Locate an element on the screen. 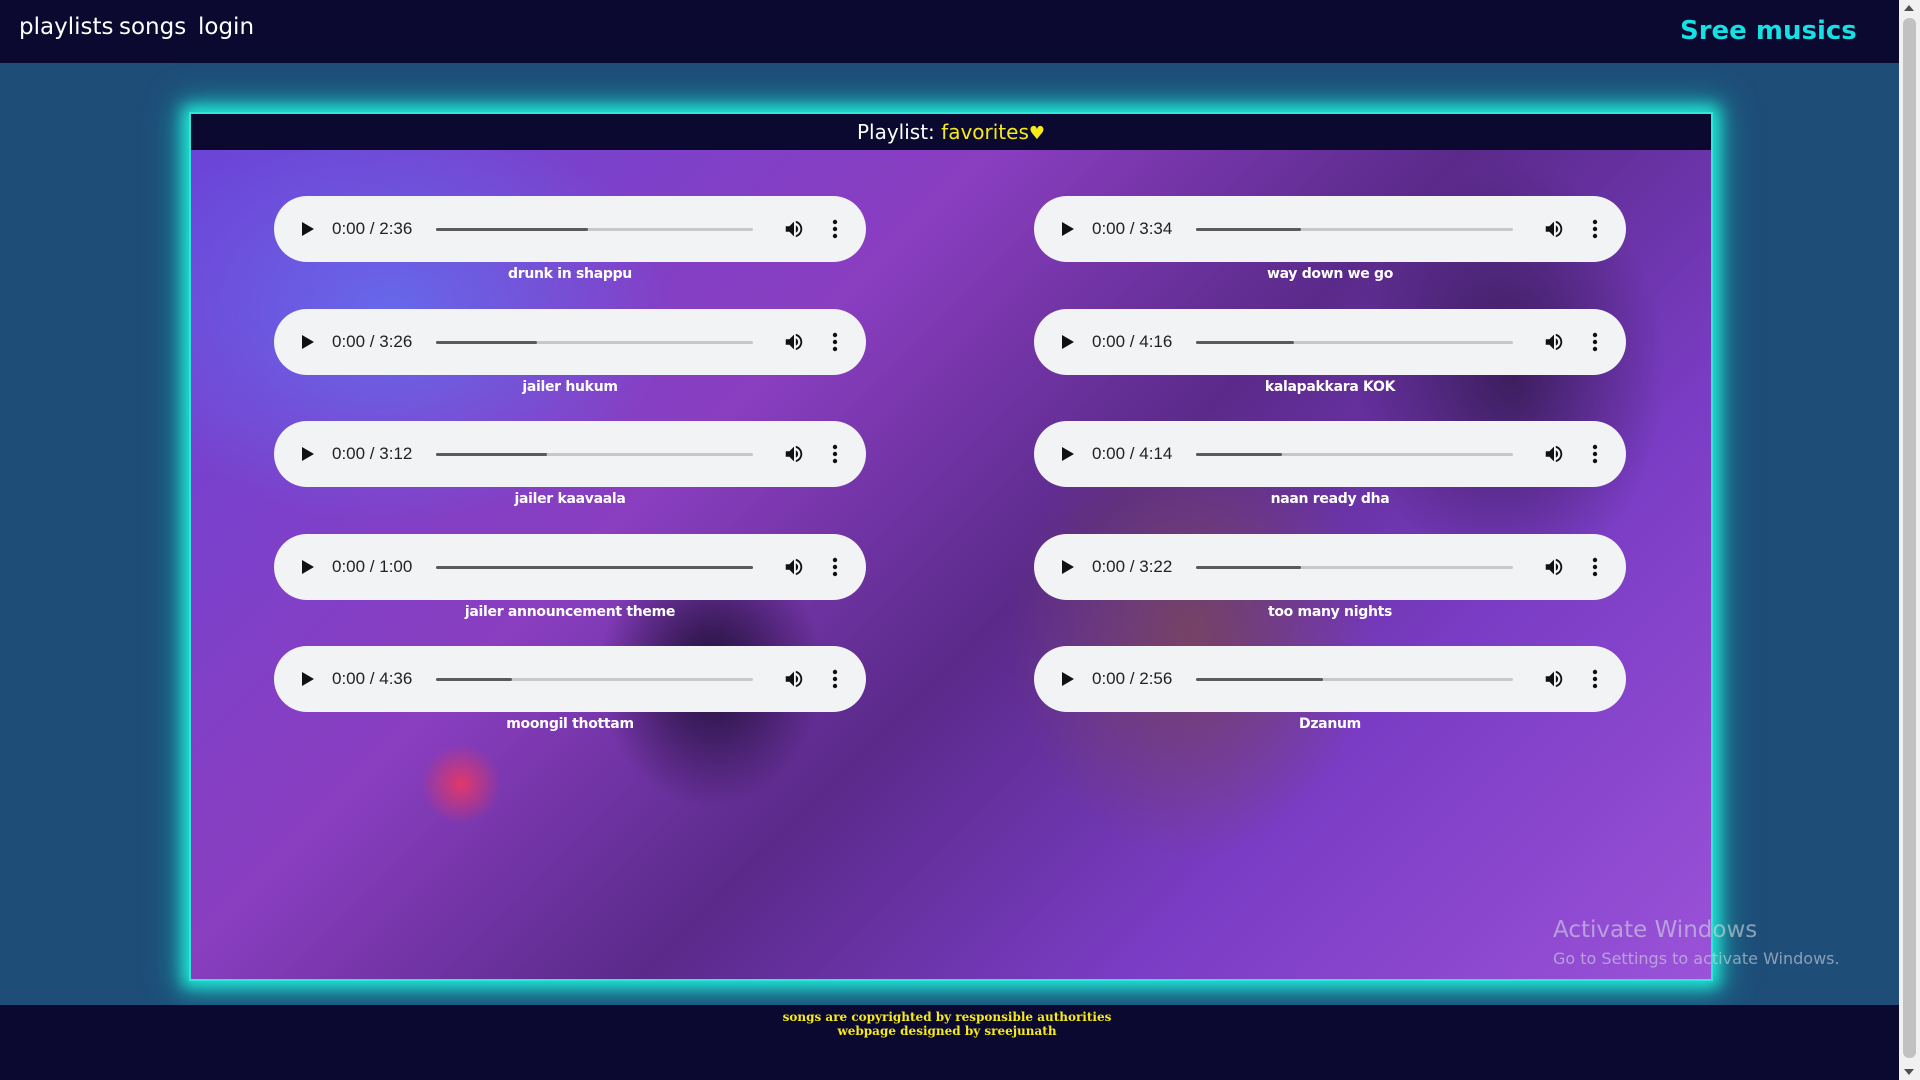  audio-player: 0:00 / 3:22 is located at coordinates (1330, 566).